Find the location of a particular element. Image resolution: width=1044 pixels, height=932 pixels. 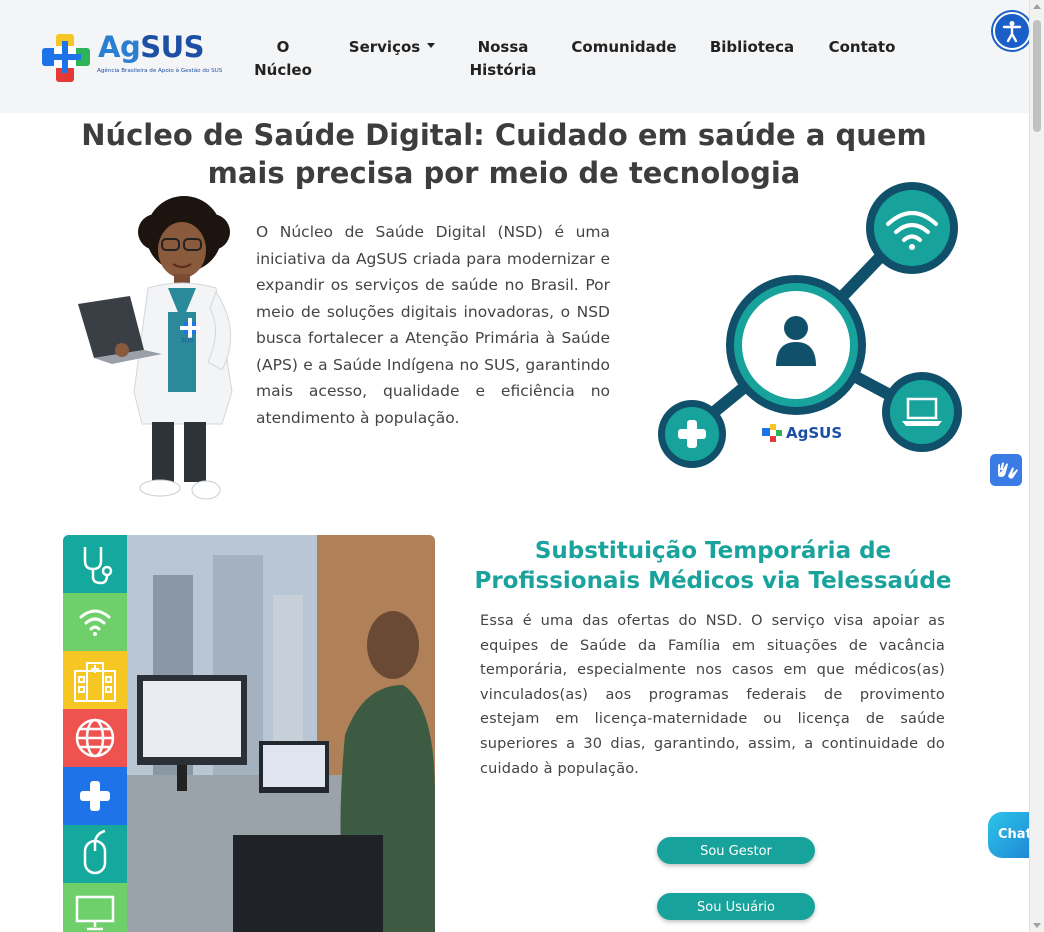

agsus-mini-logo: AgSUS is located at coordinates (802, 433).